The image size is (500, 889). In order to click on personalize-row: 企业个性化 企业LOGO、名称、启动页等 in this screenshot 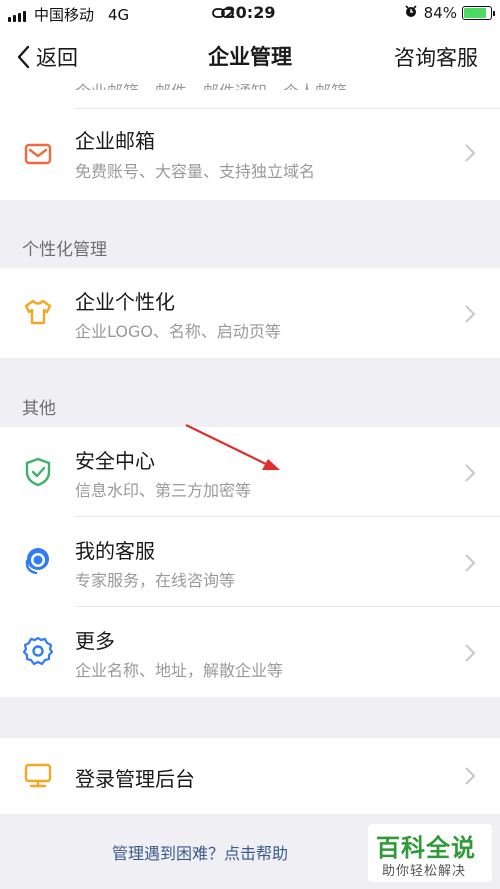, I will do `click(250, 313)`.